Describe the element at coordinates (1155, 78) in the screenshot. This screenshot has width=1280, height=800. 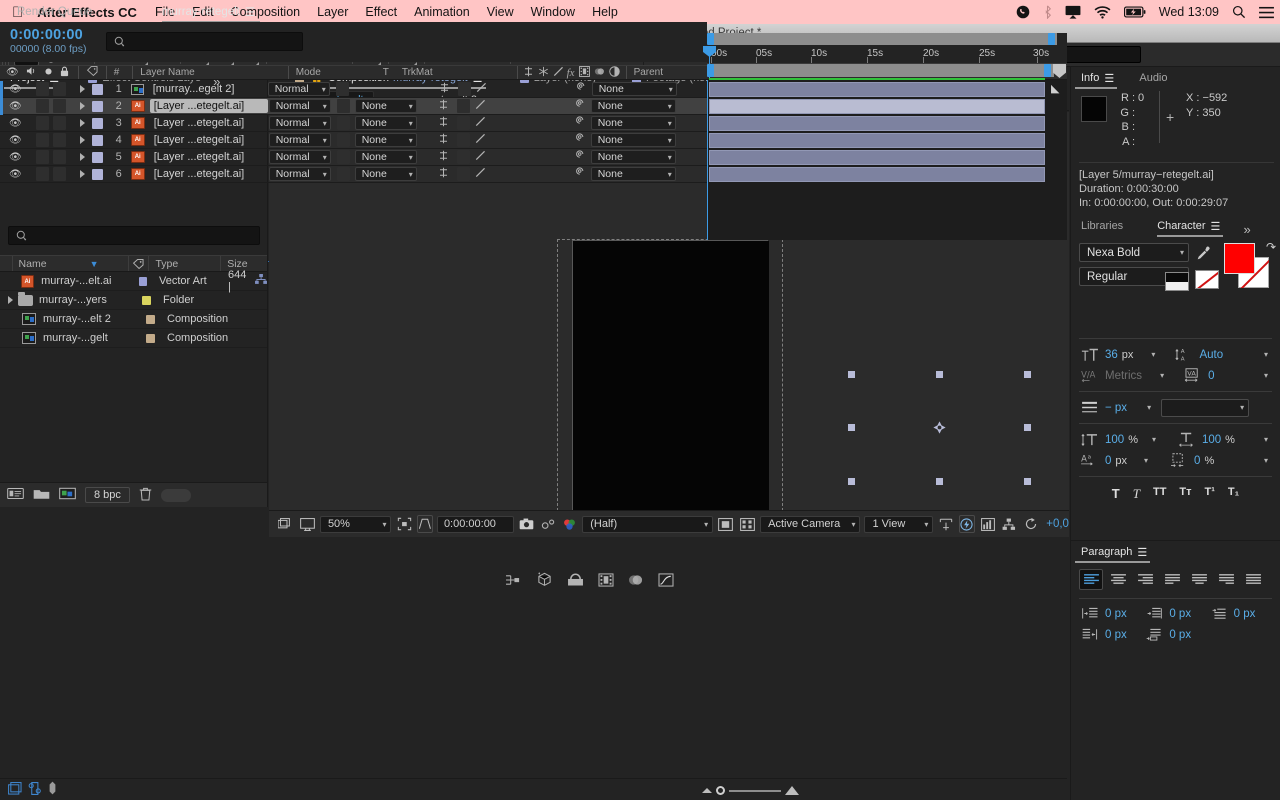
I see `tab-audio: Audio` at that location.